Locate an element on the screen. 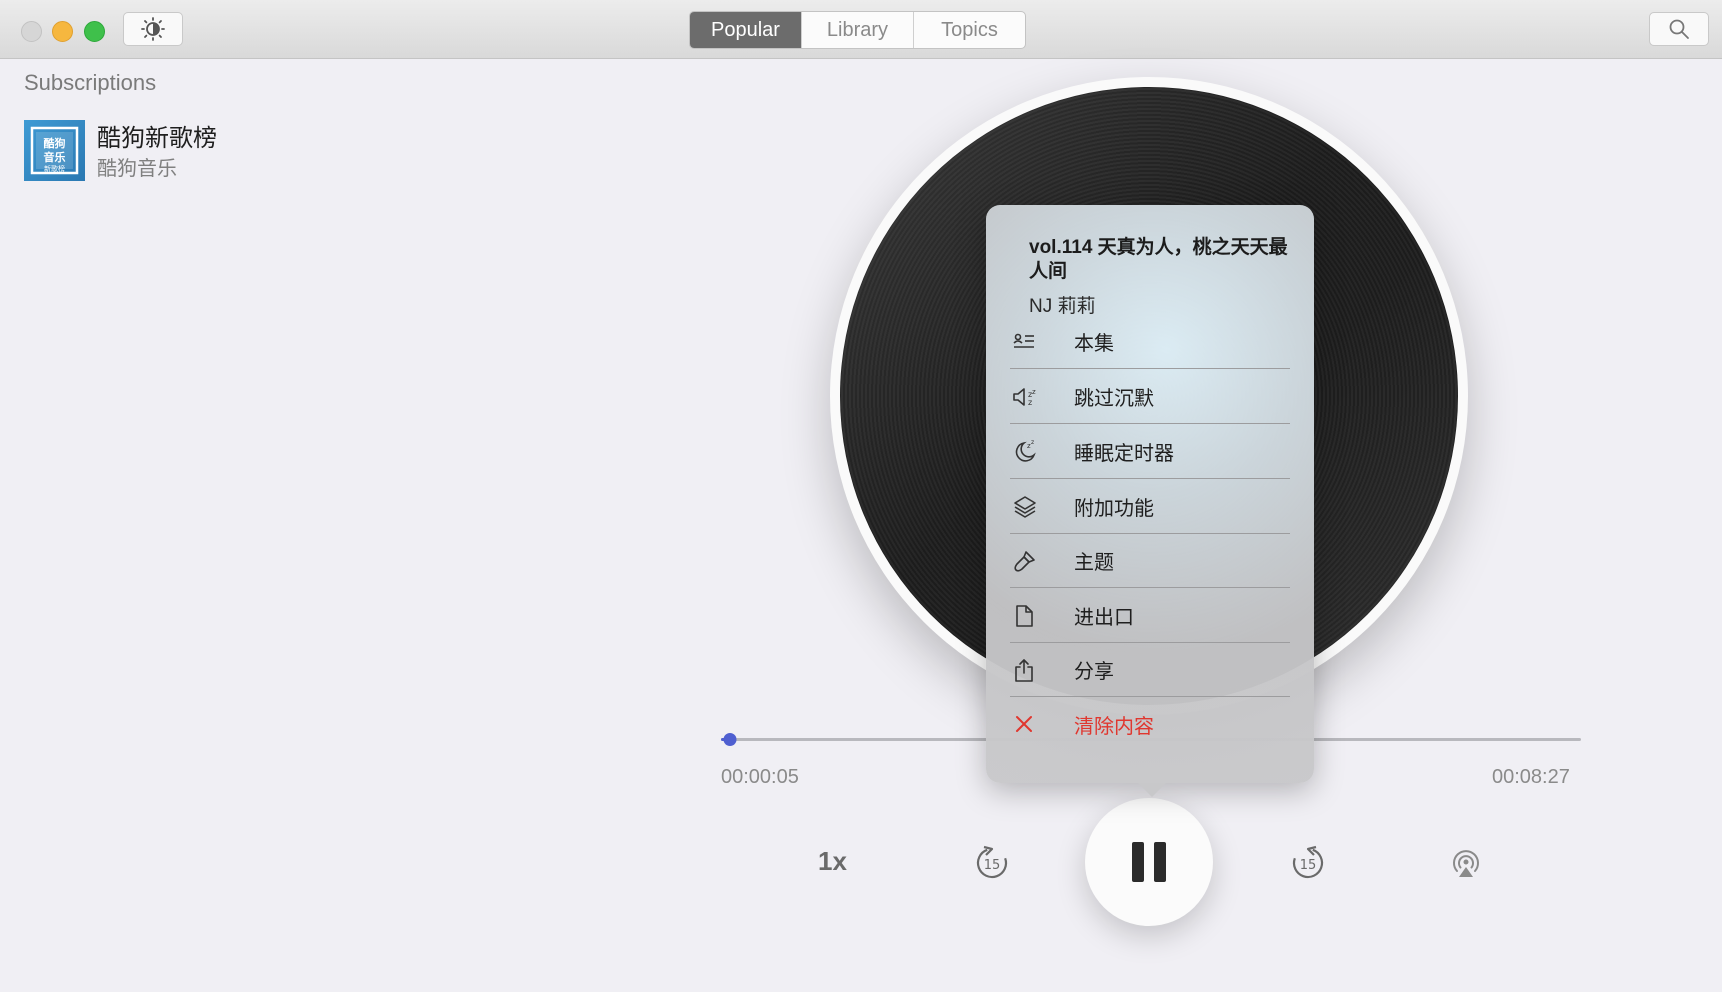  menu-item-skip-silence: zzz 跳过沉默 is located at coordinates (1150, 397).